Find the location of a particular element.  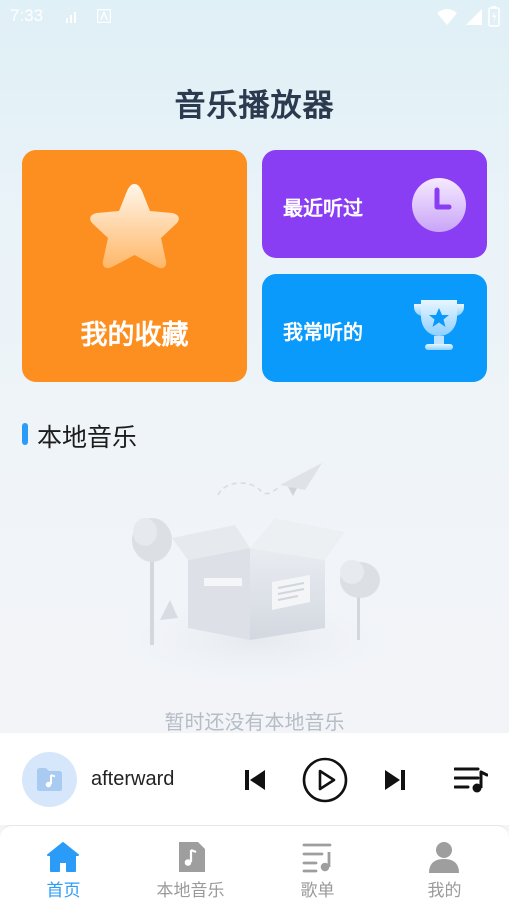

clock-icon is located at coordinates (439, 205).